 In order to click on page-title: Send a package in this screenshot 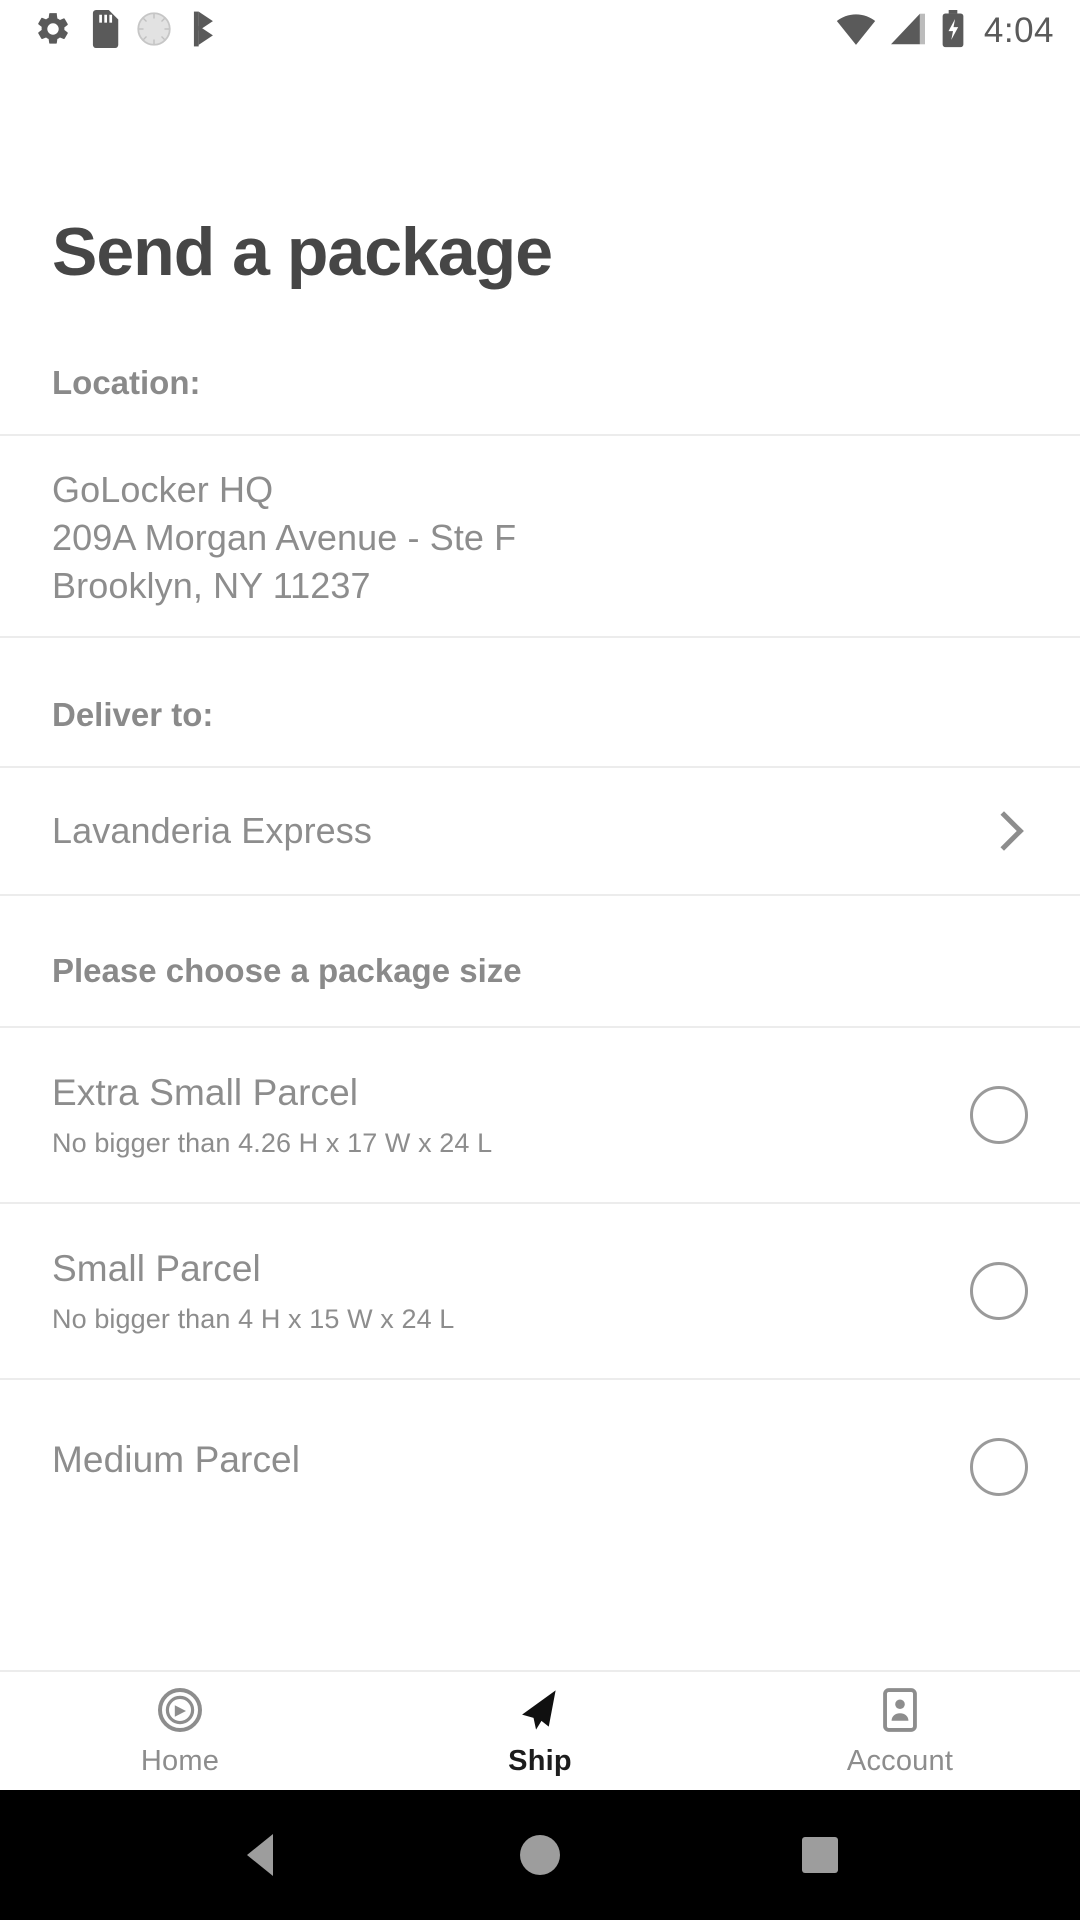, I will do `click(302, 252)`.